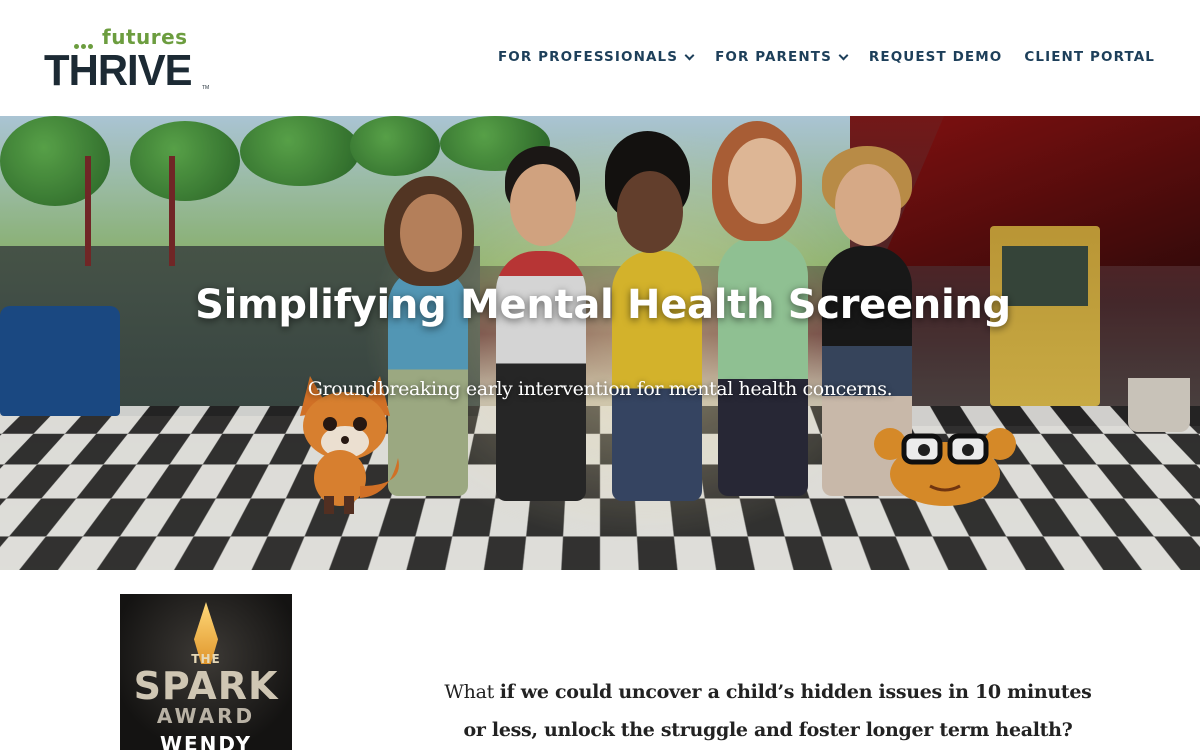 This screenshot has width=1200, height=750. I want to click on nav-request-demo: REQUEST DEMO, so click(935, 57).